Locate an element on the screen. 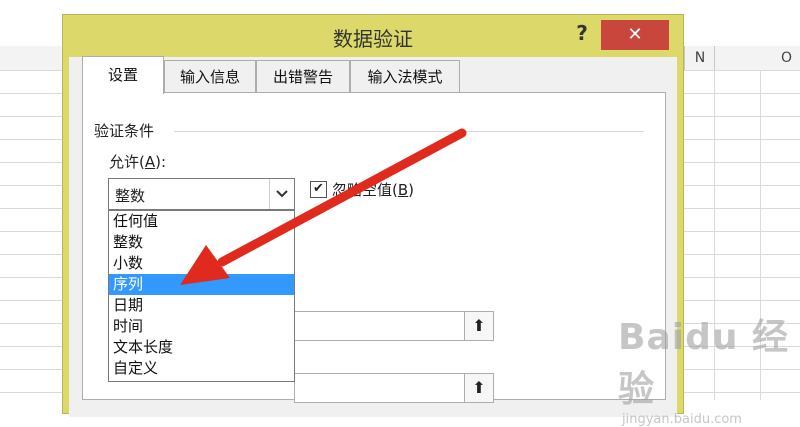 This screenshot has height=427, width=800. tab-settings: 设置 is located at coordinates (123, 75).